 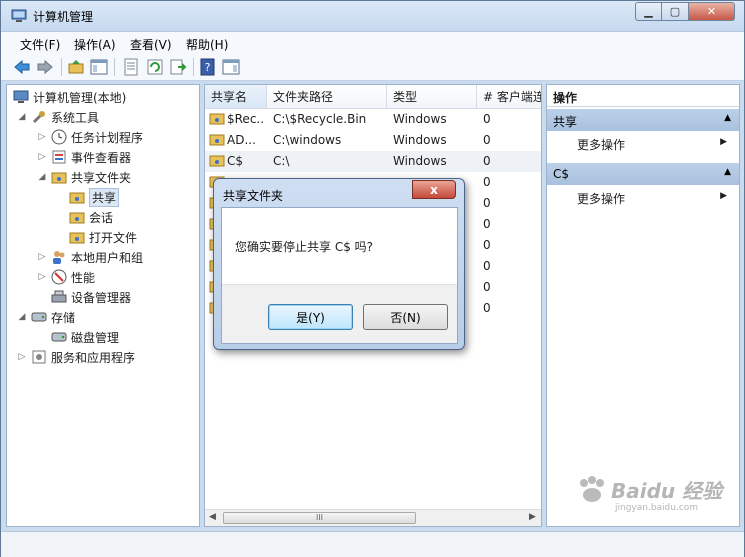 I want to click on dialog-footer: 是(Y) 否(N), so click(x=339, y=313).